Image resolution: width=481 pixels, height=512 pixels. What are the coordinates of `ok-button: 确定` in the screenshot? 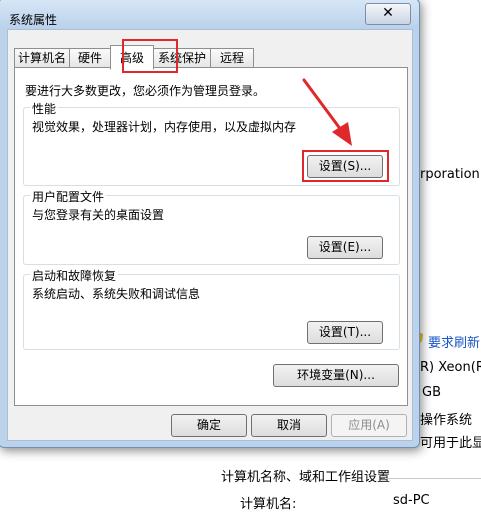 It's located at (209, 425).